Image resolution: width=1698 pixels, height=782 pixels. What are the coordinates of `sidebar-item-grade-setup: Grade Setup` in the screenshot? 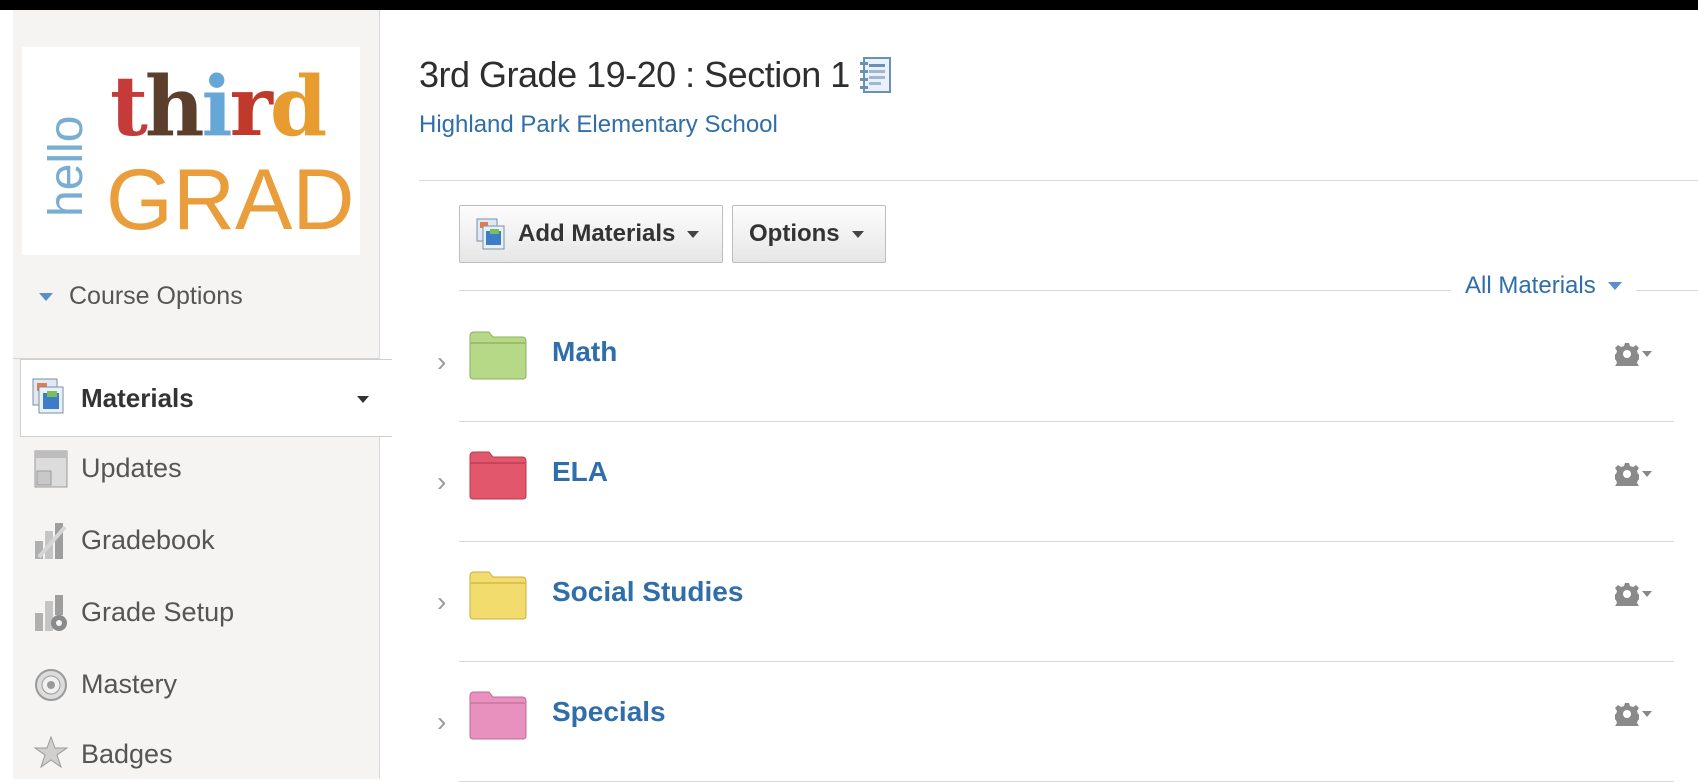 It's located at (133, 612).